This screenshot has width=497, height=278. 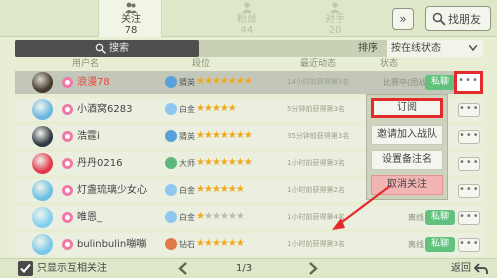 I want to click on column-header-username: 用户名, so click(x=86, y=64).